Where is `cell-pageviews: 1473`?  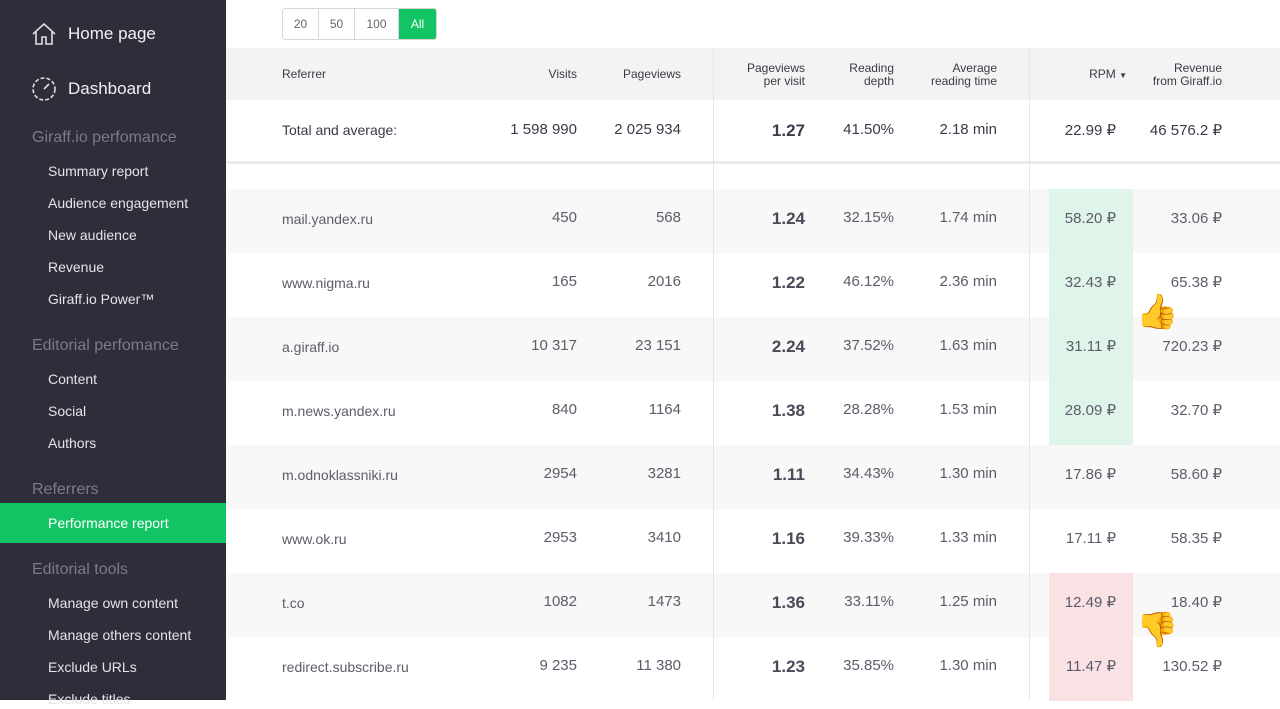 cell-pageviews: 1473 is located at coordinates (664, 601).